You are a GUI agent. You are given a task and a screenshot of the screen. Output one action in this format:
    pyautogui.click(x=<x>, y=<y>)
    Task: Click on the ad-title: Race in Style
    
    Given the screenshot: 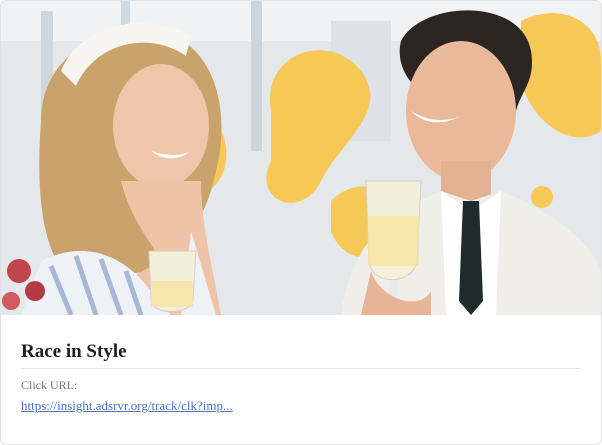 What is the action you would take?
    pyautogui.click(x=301, y=348)
    